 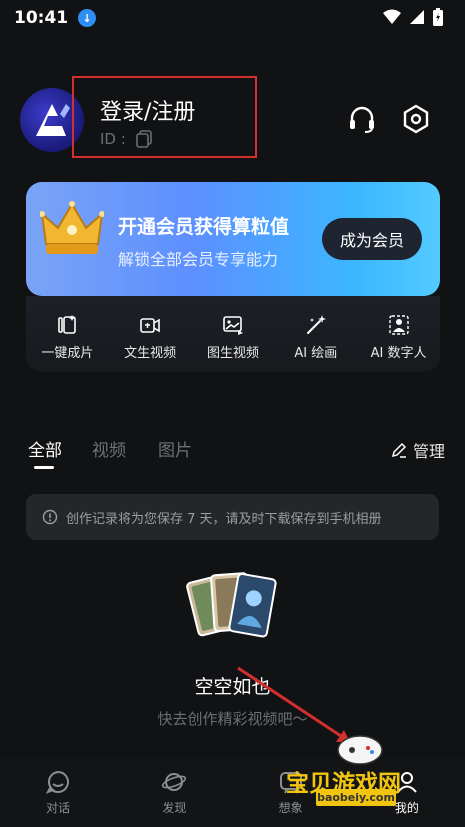 I want to click on status-bar: 10:41 ↓, so click(x=232, y=18).